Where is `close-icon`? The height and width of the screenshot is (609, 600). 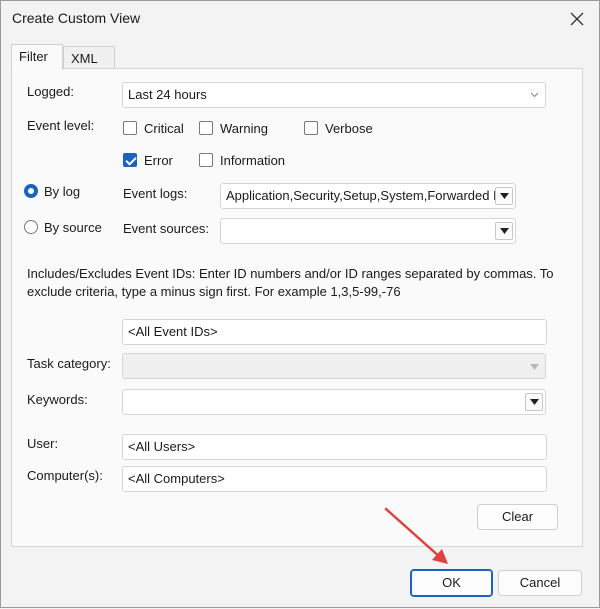
close-icon is located at coordinates (577, 19).